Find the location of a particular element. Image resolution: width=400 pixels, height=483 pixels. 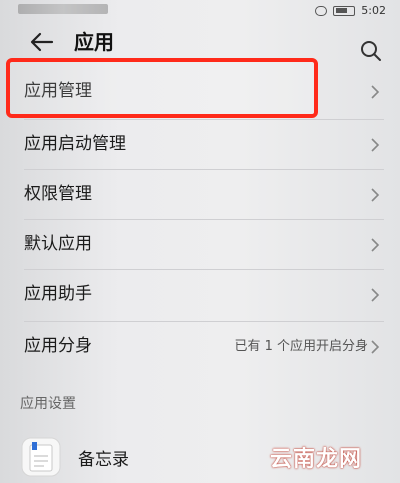

status-bar: 5:02 is located at coordinates (200, 11).